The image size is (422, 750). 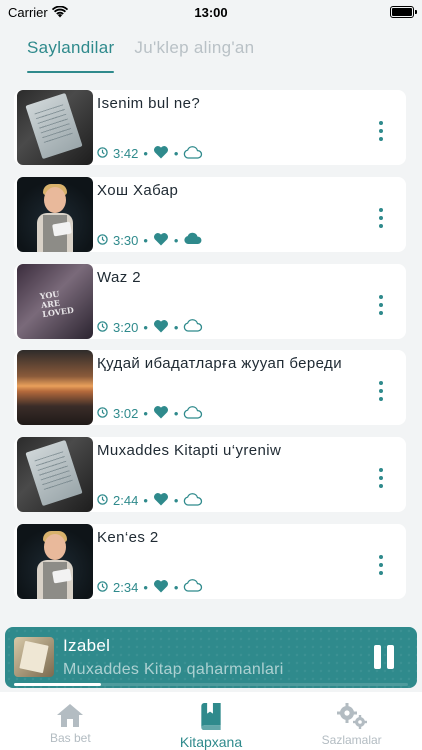 I want to click on carrier-label: Carrier, so click(x=28, y=12).